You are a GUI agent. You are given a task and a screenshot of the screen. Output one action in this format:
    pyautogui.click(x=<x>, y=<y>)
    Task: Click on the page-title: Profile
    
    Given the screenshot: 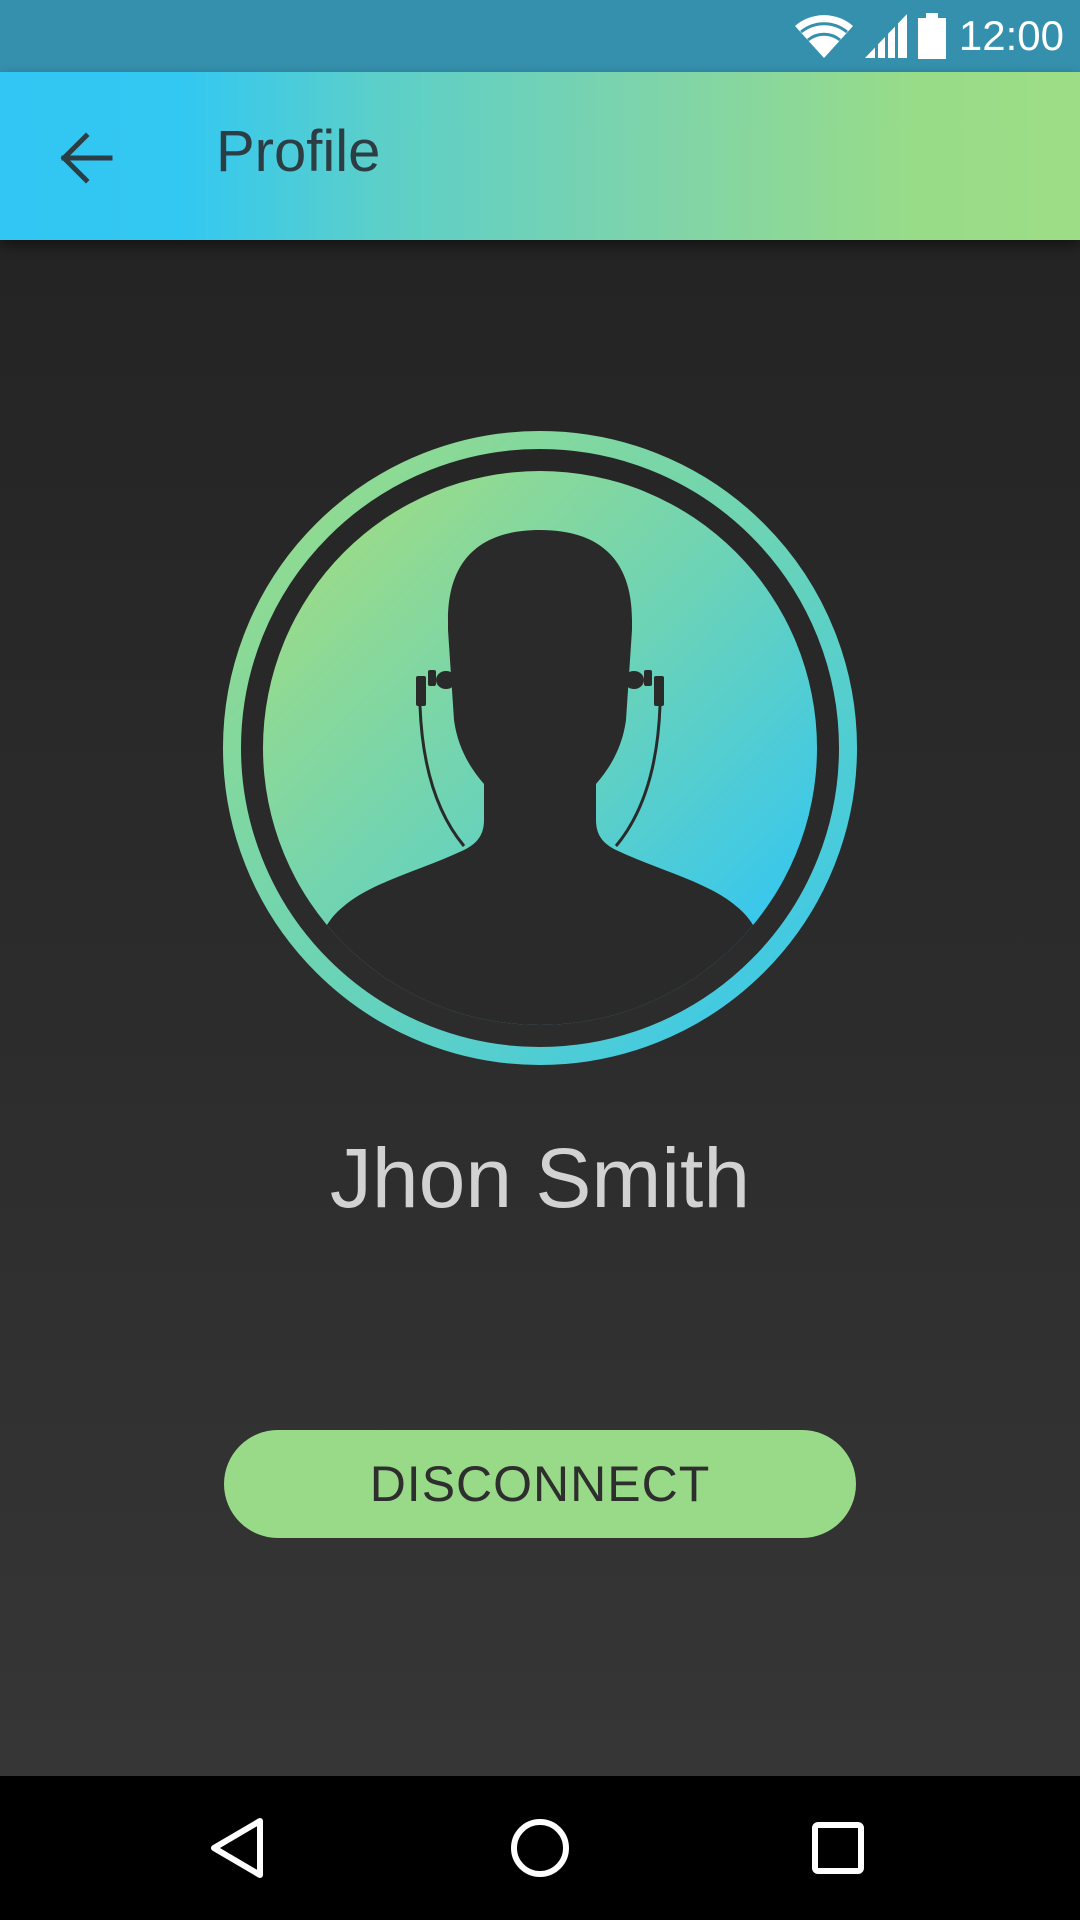 What is the action you would take?
    pyautogui.click(x=298, y=151)
    